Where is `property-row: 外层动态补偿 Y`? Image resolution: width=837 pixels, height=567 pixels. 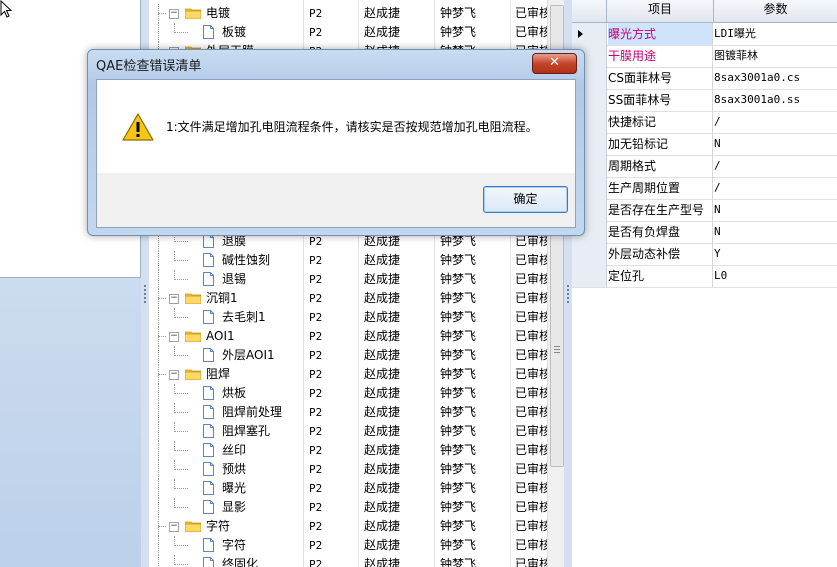 property-row: 外层动态补偿 Y is located at coordinates (704, 254).